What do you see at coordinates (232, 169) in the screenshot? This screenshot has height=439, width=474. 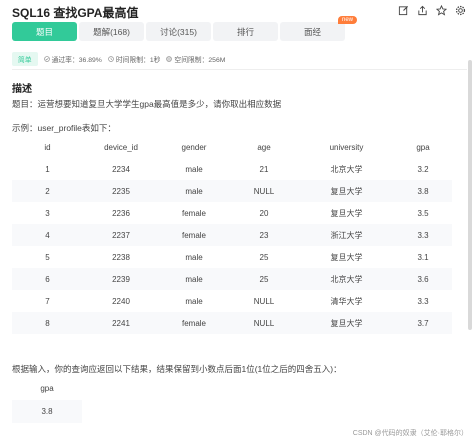 I see `table-row: 1 2234 male 21 北京大学 3.2` at bounding box center [232, 169].